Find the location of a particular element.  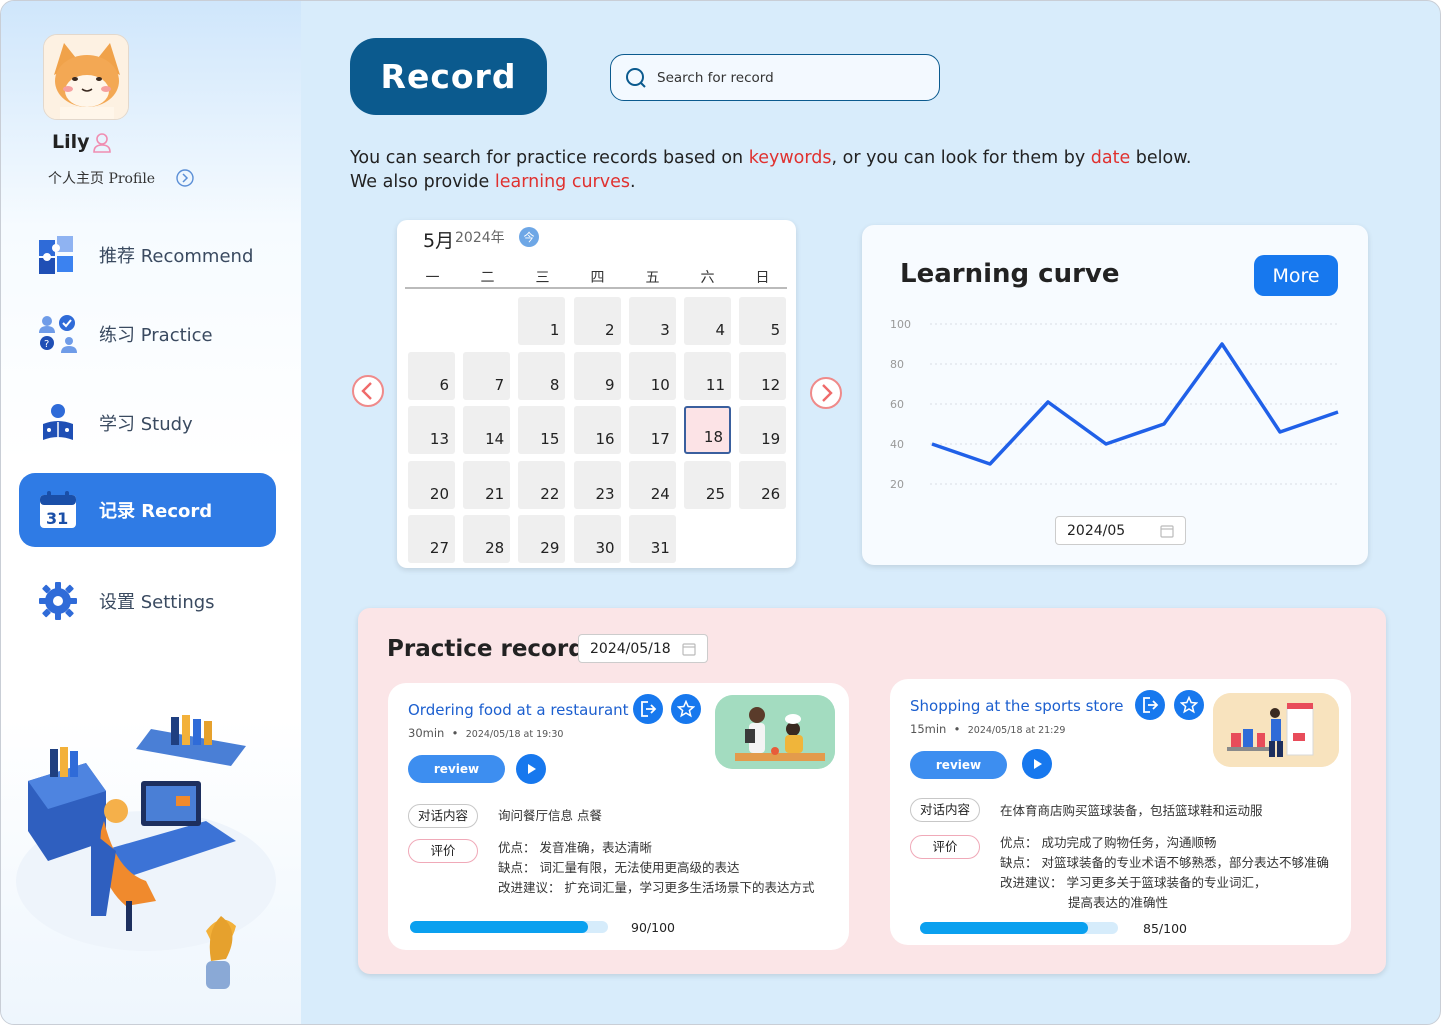

page-title: Record is located at coordinates (448, 76).